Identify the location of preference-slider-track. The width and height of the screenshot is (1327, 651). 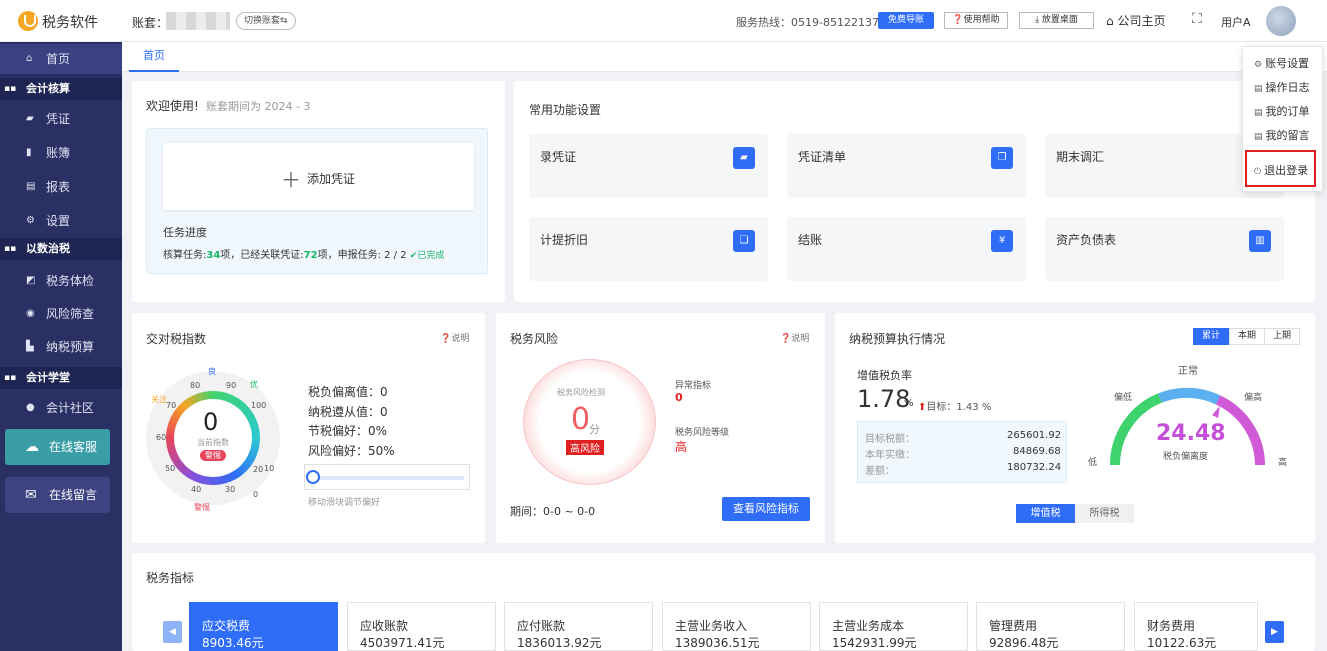
(391, 478).